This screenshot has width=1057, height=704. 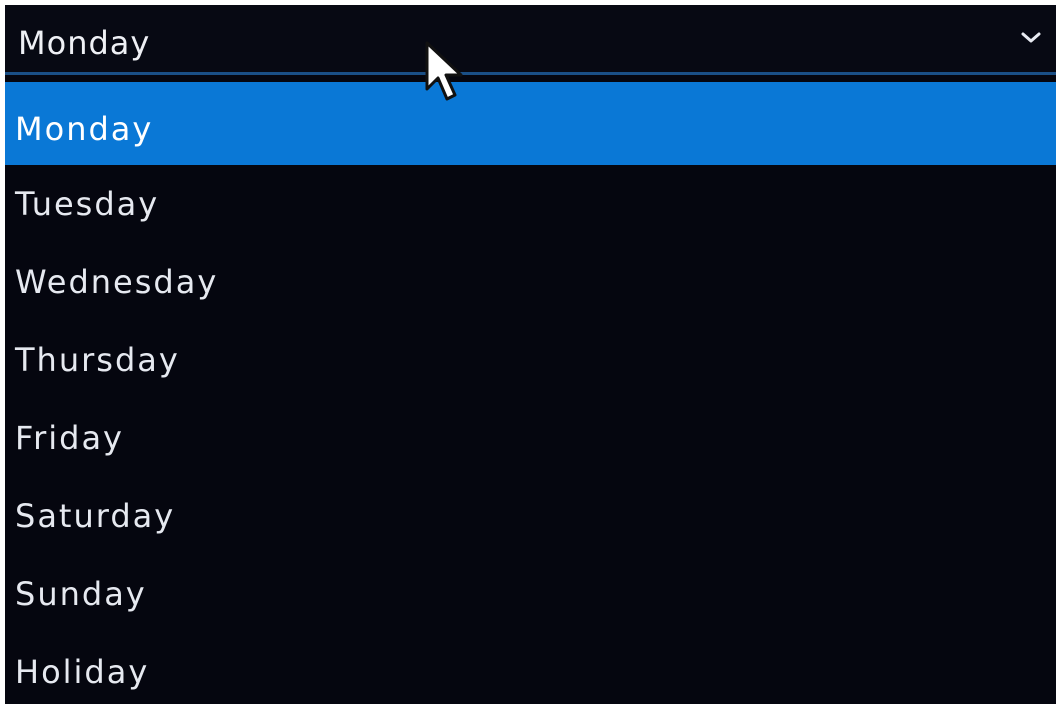 What do you see at coordinates (530, 282) in the screenshot?
I see `option-wednesday: Wednesday` at bounding box center [530, 282].